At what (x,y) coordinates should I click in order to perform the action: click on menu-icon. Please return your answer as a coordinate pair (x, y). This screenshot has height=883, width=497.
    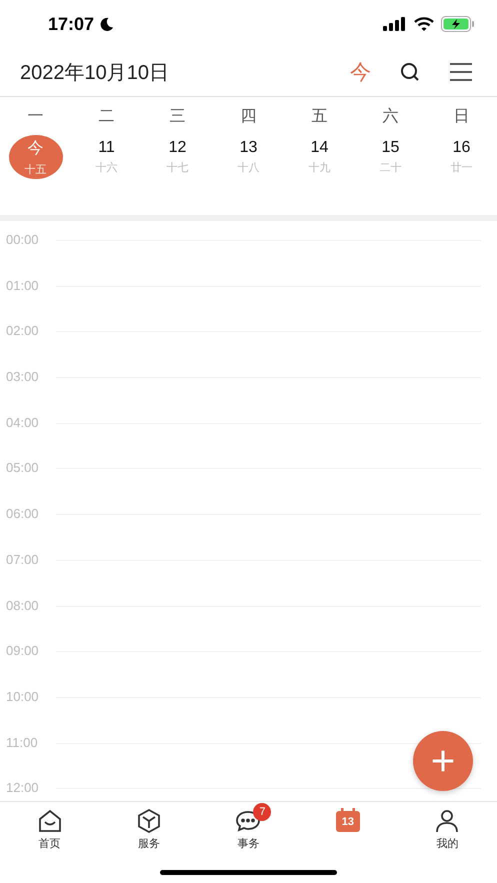
    Looking at the image, I should click on (461, 72).